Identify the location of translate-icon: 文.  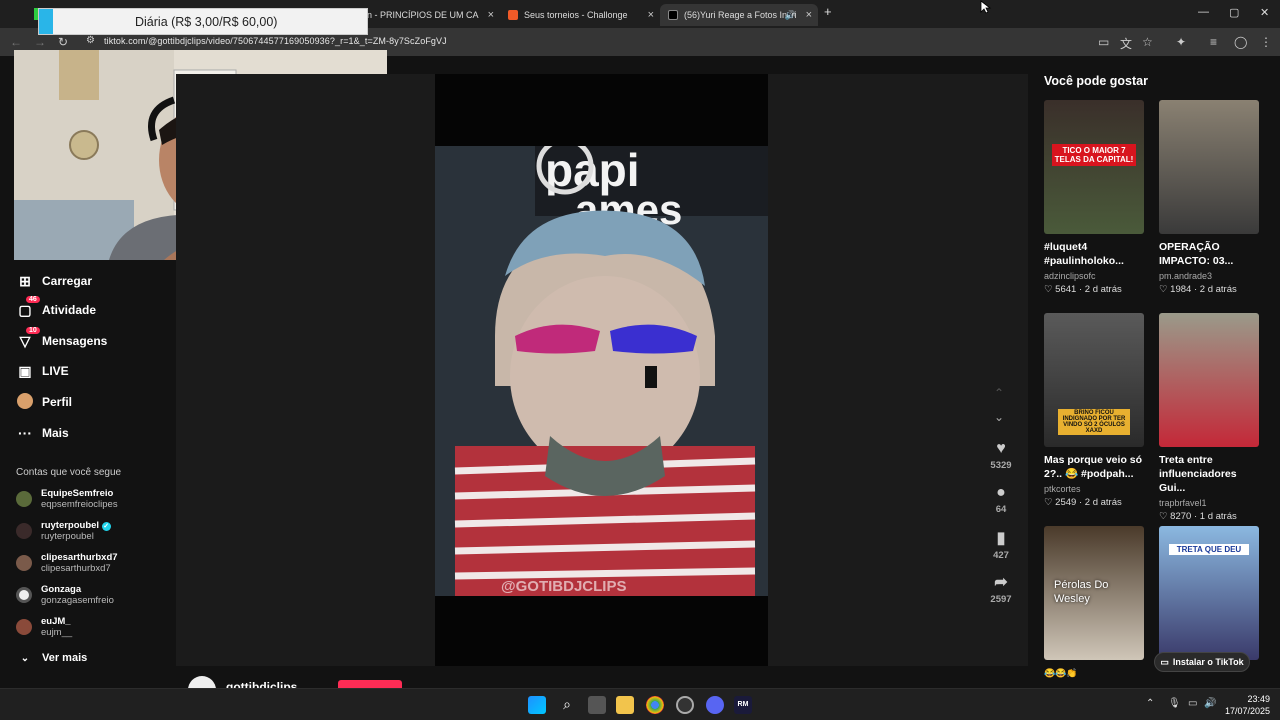
(1126, 43).